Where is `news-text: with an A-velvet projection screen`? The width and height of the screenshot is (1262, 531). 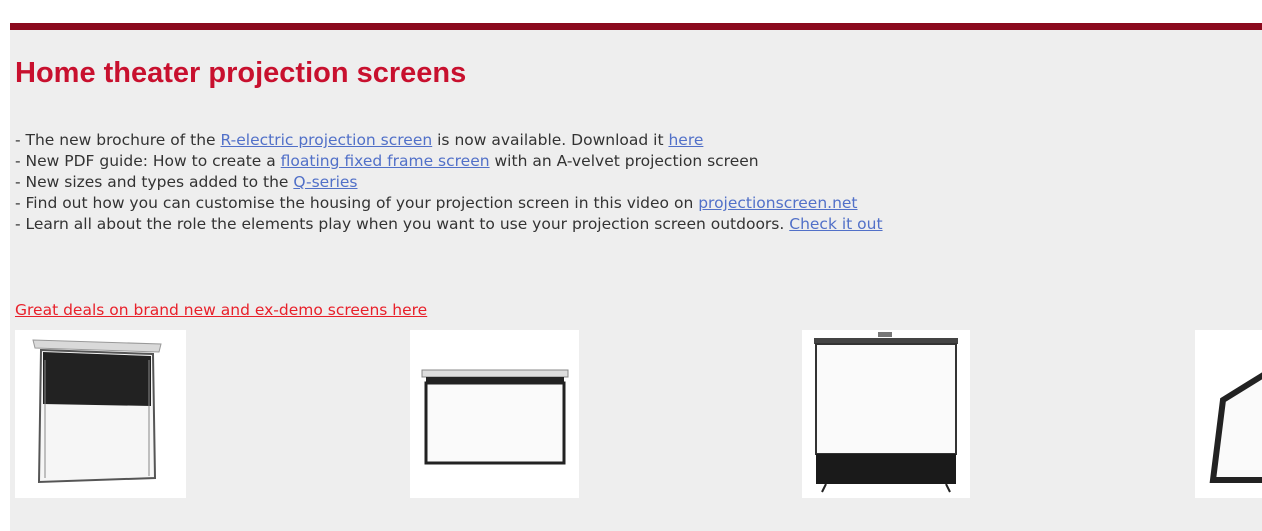 news-text: with an A-velvet projection screen is located at coordinates (624, 161).